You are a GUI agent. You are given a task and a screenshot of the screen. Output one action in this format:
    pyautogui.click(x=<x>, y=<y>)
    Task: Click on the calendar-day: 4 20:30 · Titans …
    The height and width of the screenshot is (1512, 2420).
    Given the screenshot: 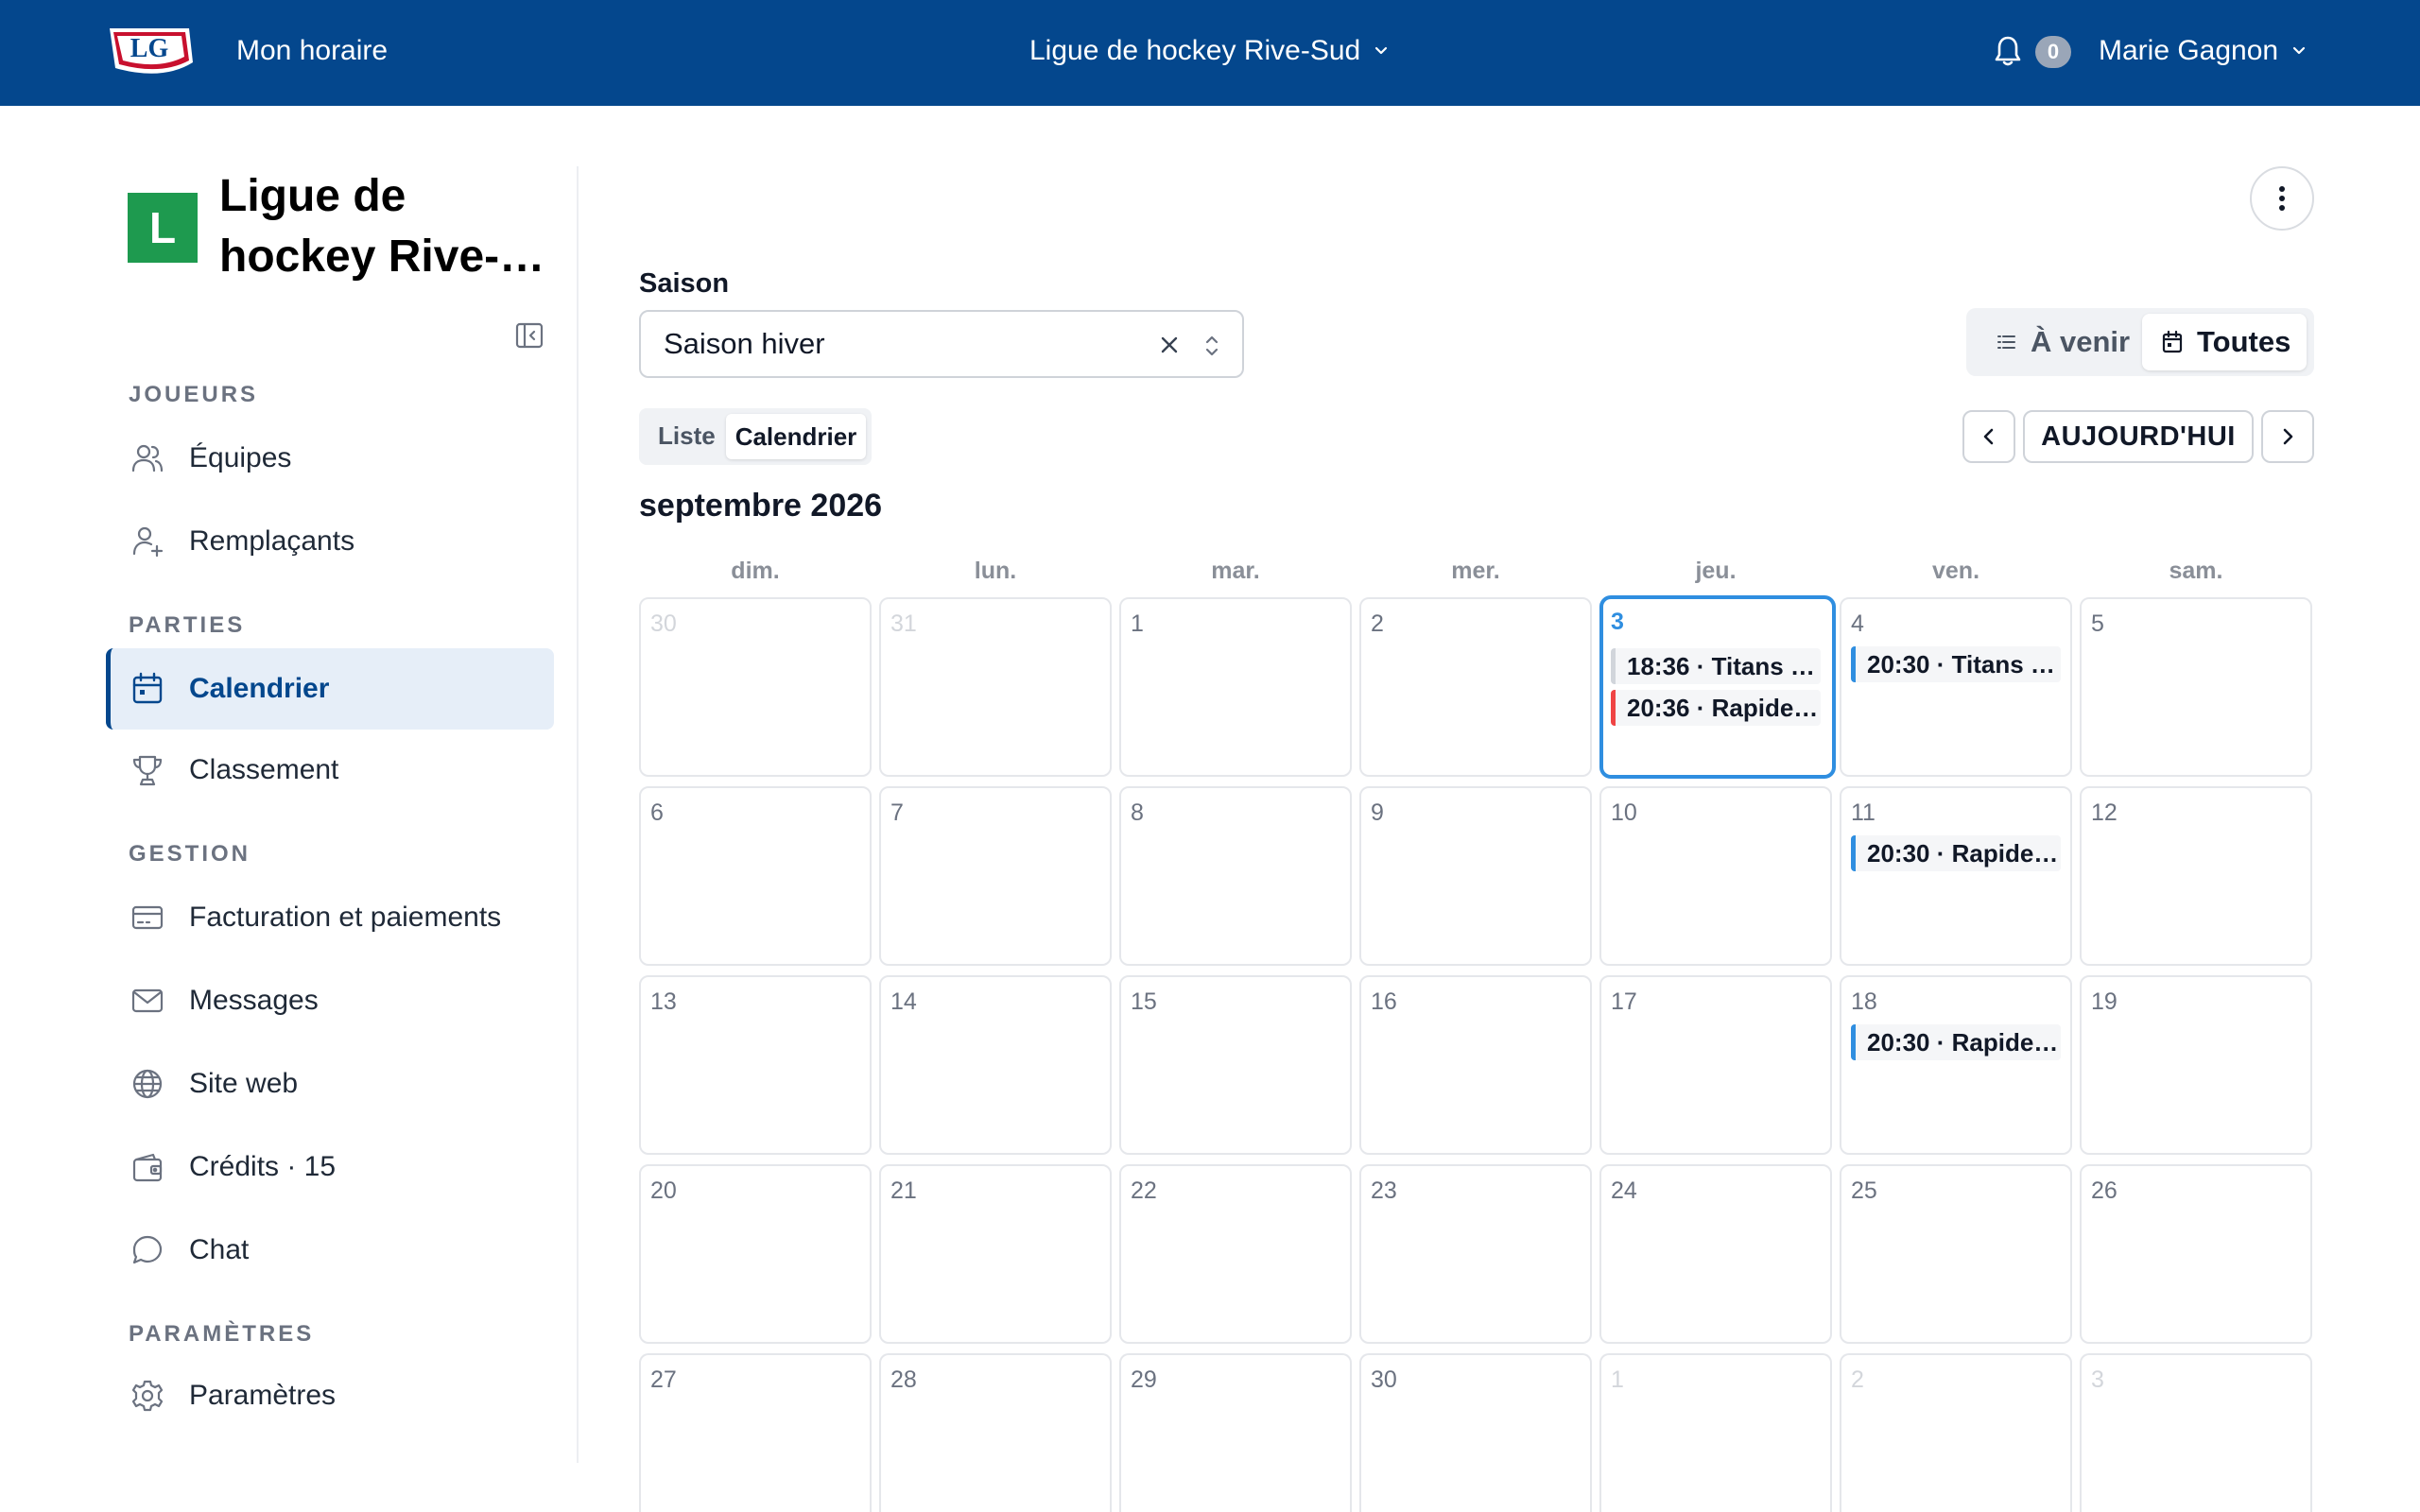 What is the action you would take?
    pyautogui.click(x=1956, y=687)
    